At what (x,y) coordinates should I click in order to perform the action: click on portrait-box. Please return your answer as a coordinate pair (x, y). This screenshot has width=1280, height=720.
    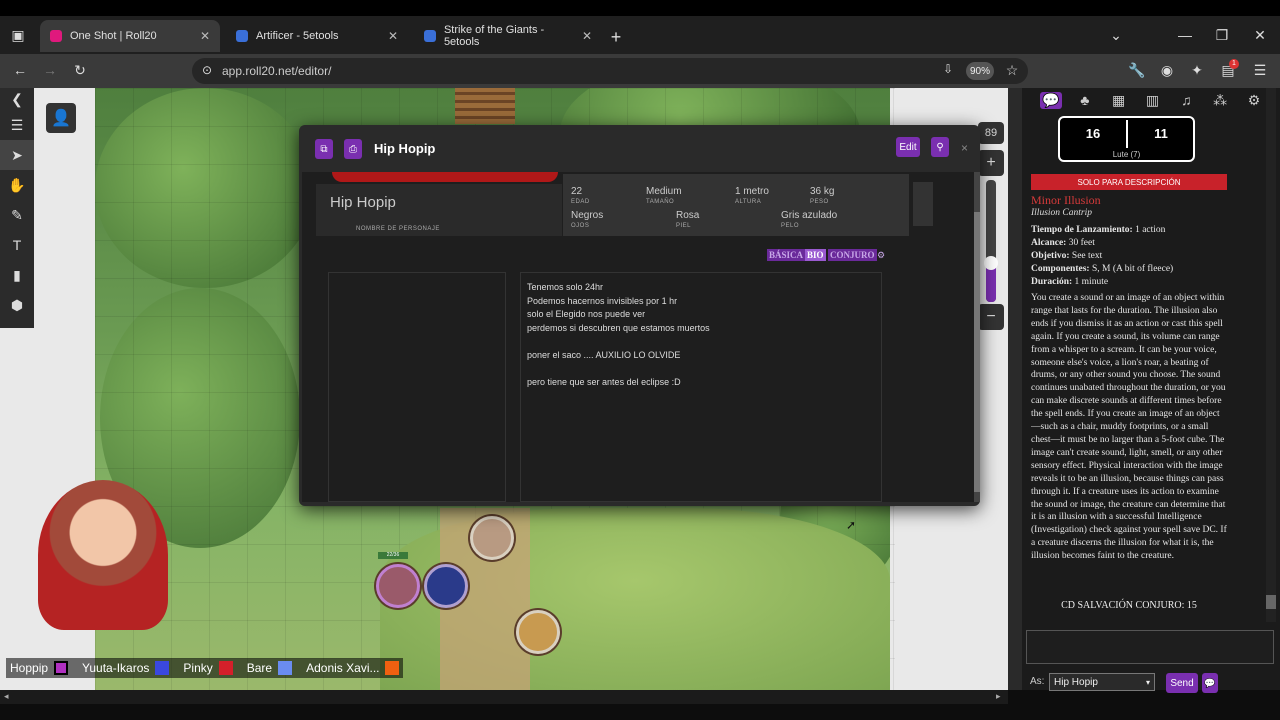
    Looking at the image, I should click on (417, 387).